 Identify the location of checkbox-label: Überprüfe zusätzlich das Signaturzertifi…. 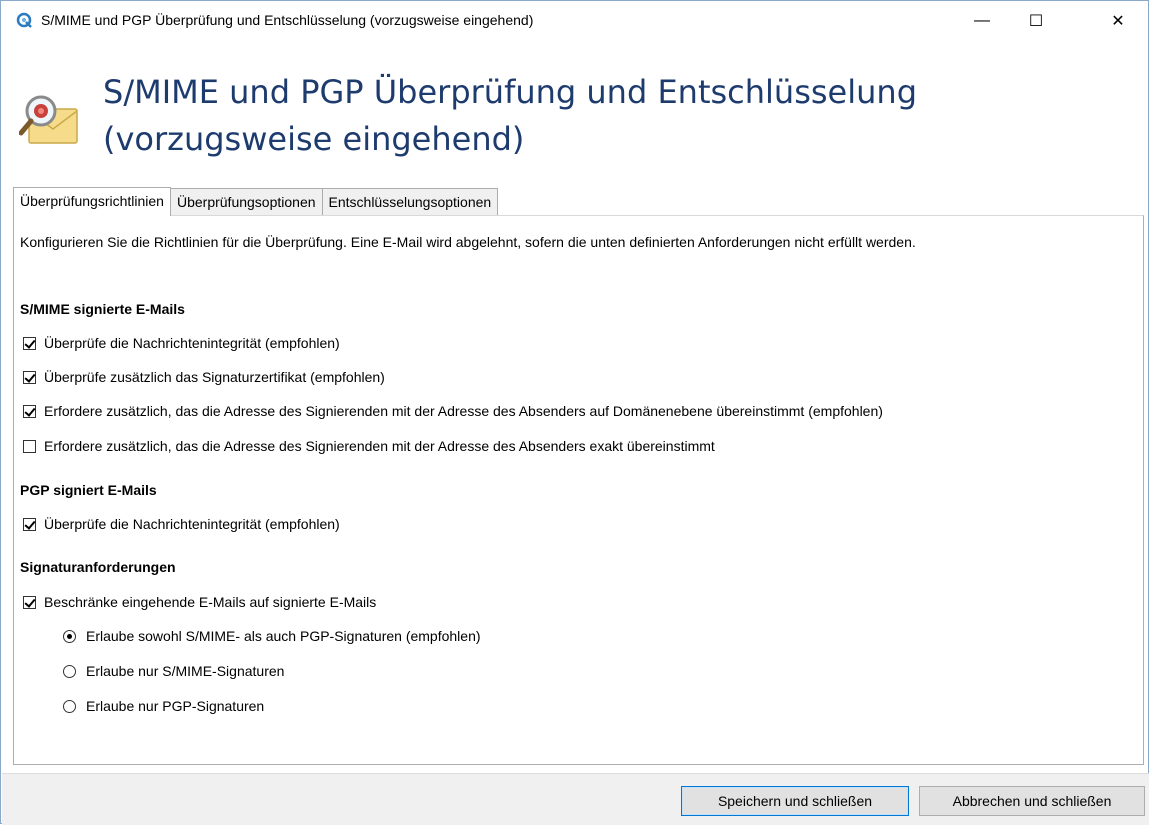
(214, 377).